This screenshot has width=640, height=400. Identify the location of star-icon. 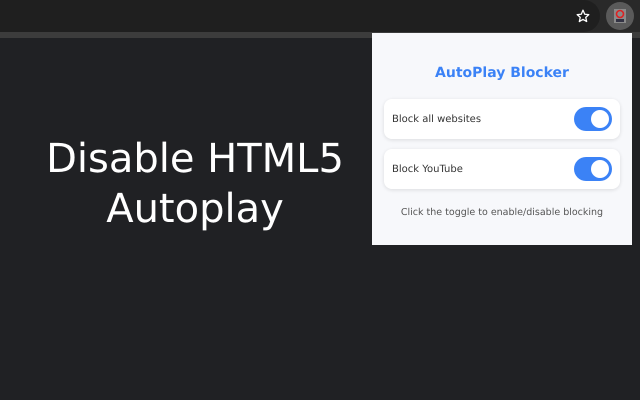
(583, 16).